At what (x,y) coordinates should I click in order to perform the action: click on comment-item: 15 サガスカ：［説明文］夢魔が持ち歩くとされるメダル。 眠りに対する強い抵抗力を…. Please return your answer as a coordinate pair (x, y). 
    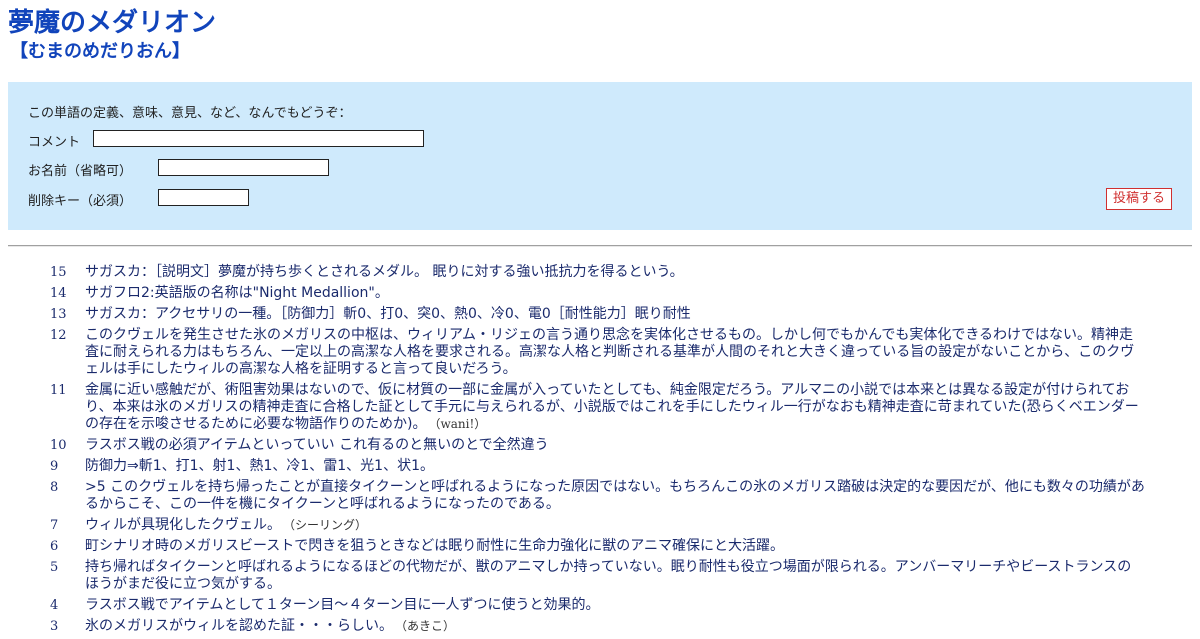
    Looking at the image, I should click on (600, 272).